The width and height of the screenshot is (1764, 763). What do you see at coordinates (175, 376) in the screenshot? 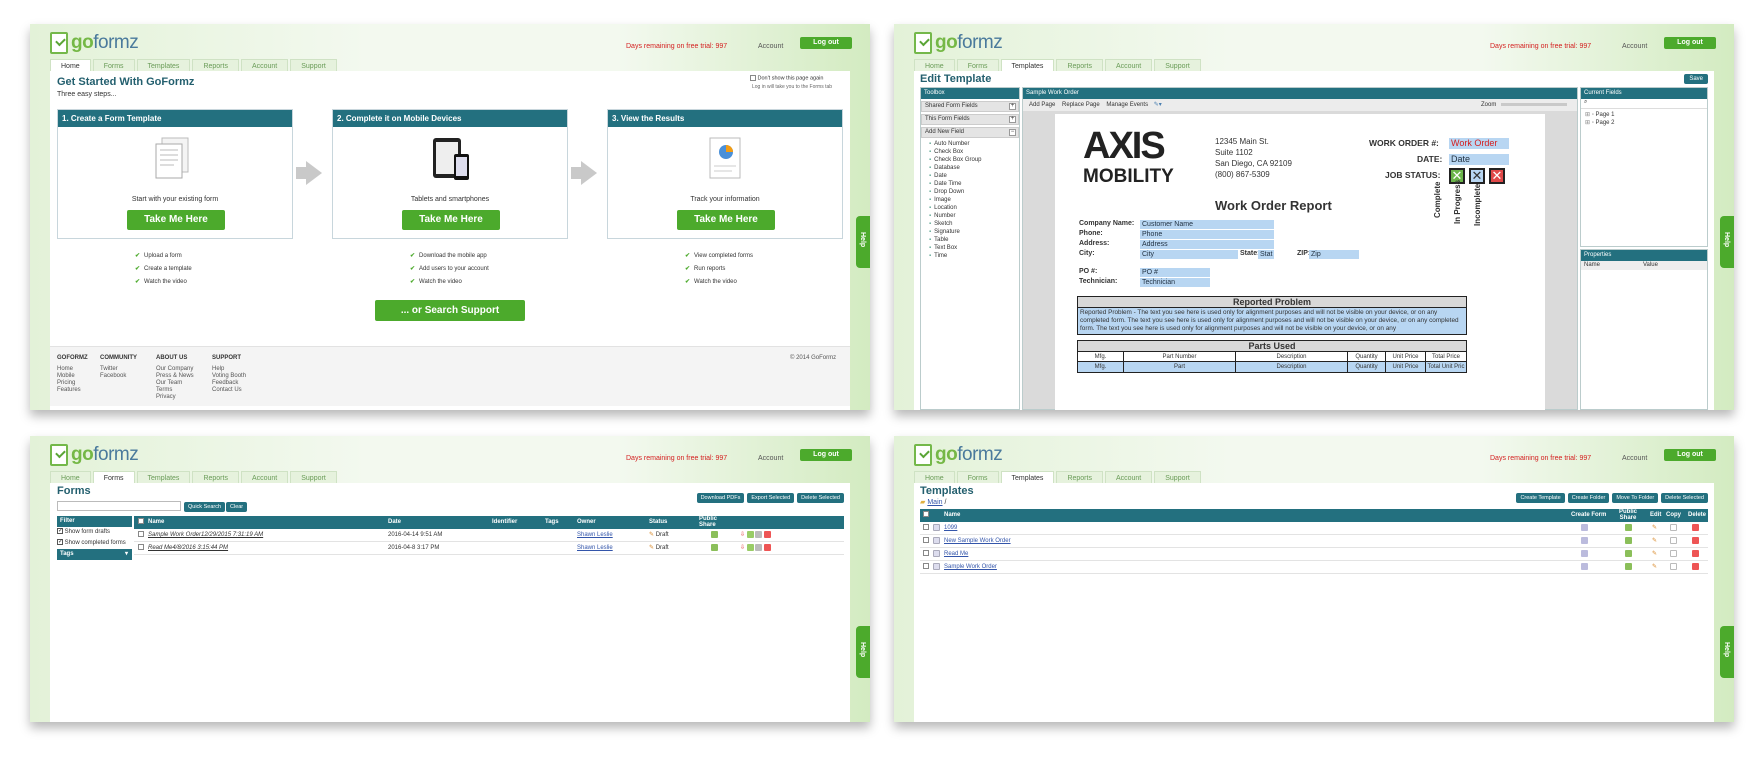
I see `footer-link: Press & News` at bounding box center [175, 376].